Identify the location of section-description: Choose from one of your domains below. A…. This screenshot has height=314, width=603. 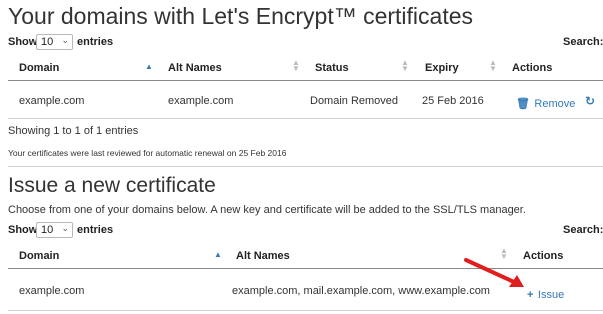
(267, 210).